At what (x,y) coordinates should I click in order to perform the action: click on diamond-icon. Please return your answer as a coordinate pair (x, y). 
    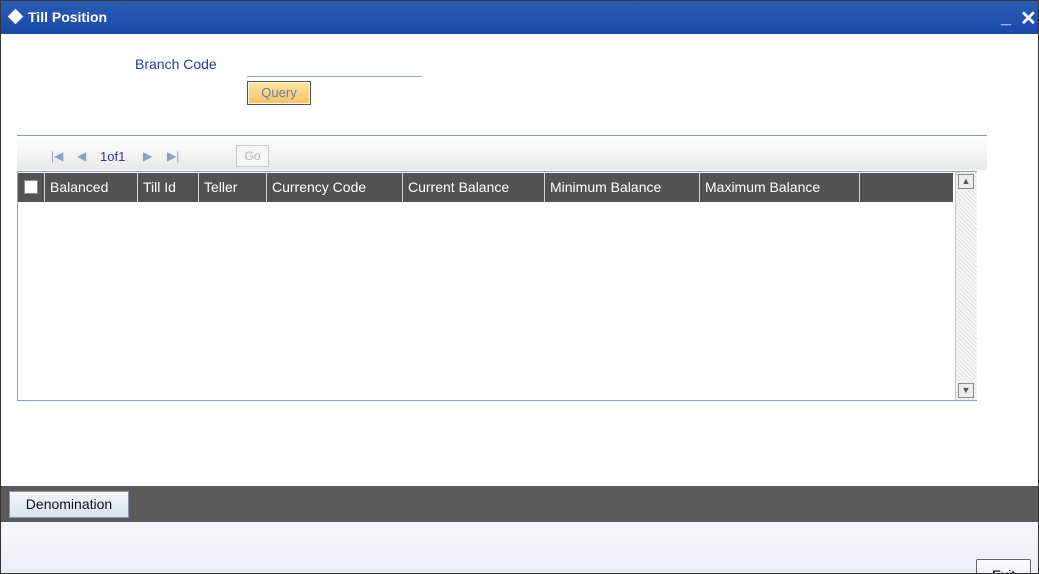
    Looking at the image, I should click on (15, 16).